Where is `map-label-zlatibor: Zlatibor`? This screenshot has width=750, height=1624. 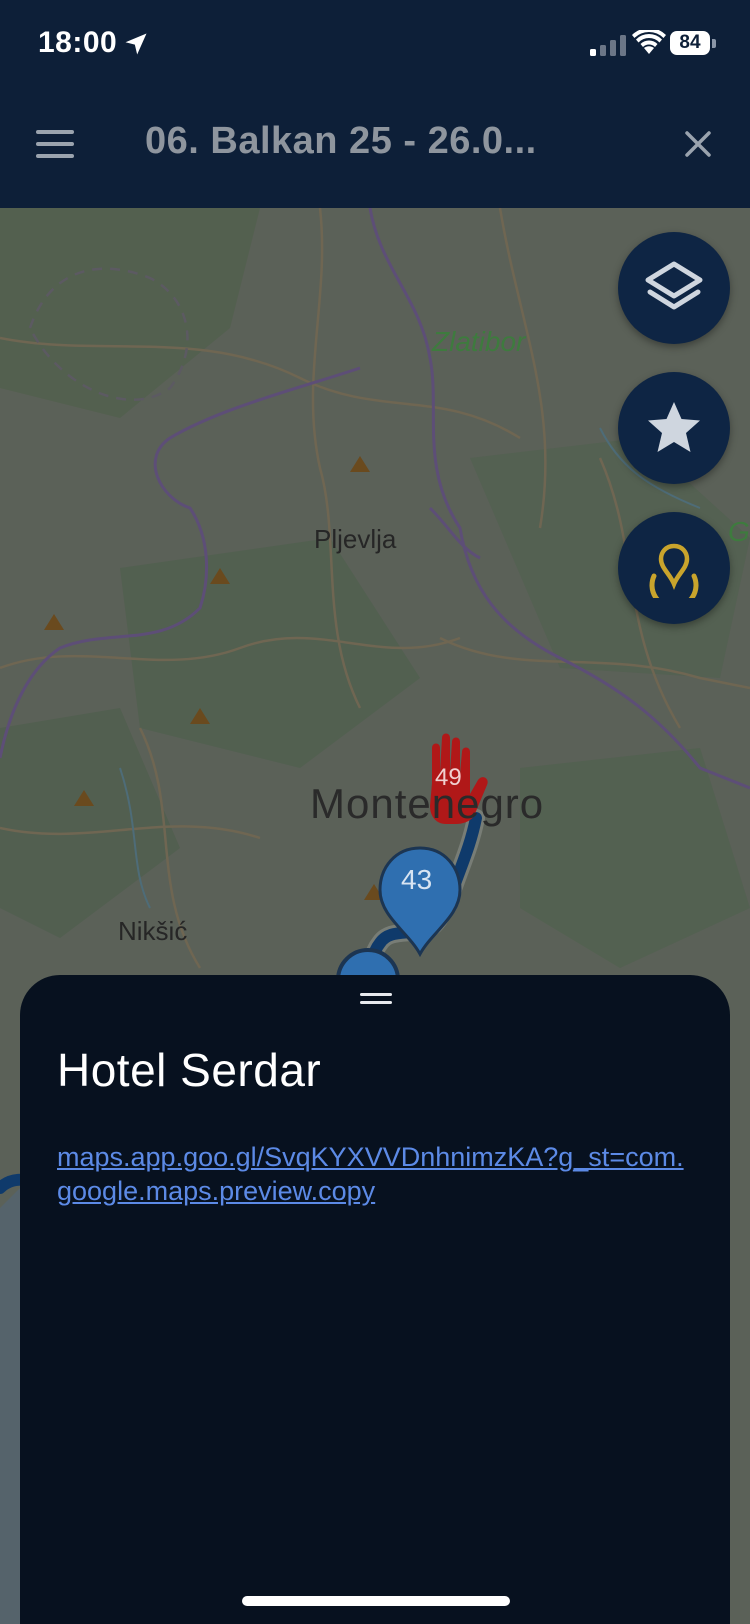 map-label-zlatibor: Zlatibor is located at coordinates (479, 341).